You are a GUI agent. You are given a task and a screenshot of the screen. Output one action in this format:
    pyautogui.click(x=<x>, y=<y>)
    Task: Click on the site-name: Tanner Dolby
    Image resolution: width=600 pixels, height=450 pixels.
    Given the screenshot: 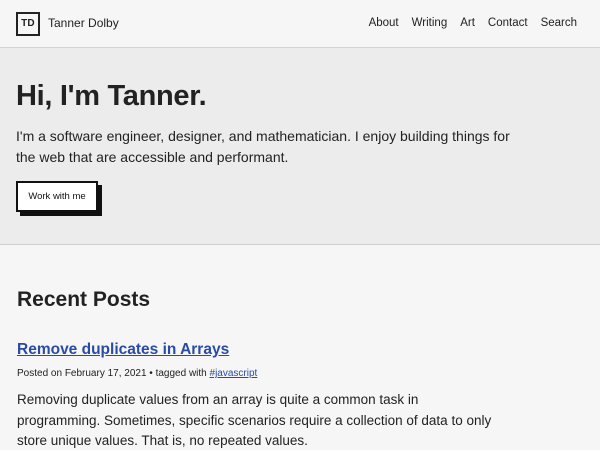 What is the action you would take?
    pyautogui.click(x=83, y=23)
    